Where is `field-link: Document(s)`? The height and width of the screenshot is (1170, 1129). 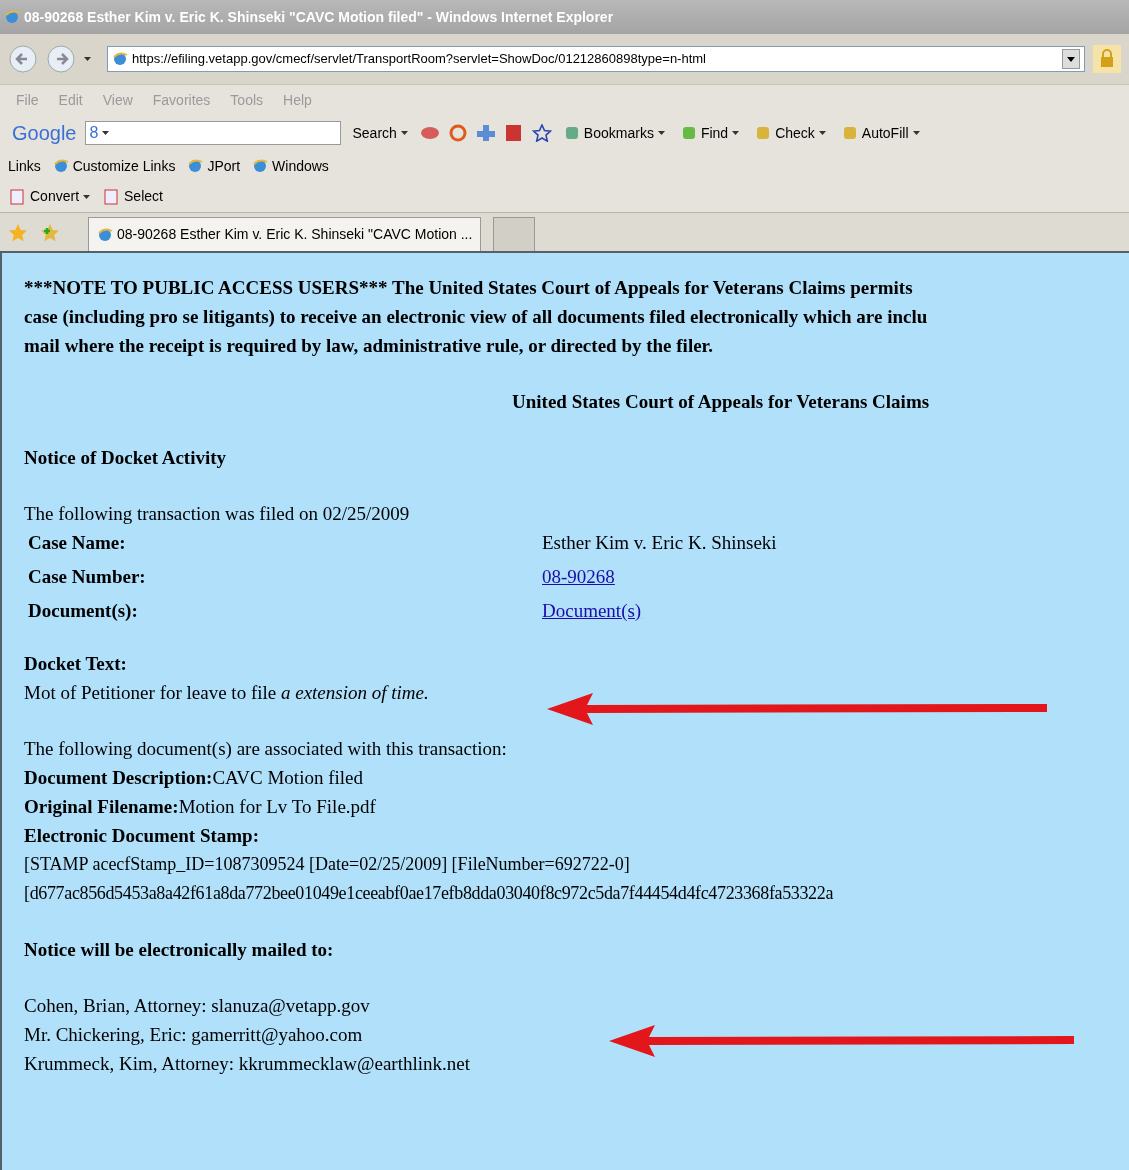 field-link: Document(s) is located at coordinates (592, 610).